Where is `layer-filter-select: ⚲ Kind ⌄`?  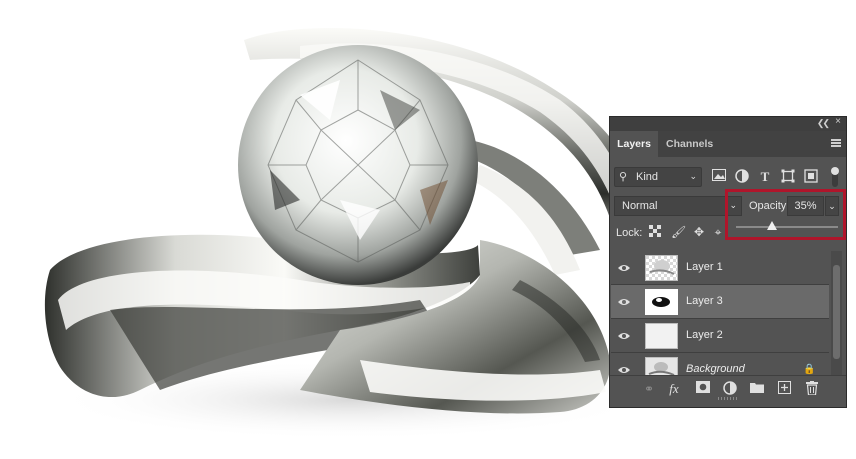 layer-filter-select: ⚲ Kind ⌄ is located at coordinates (658, 177).